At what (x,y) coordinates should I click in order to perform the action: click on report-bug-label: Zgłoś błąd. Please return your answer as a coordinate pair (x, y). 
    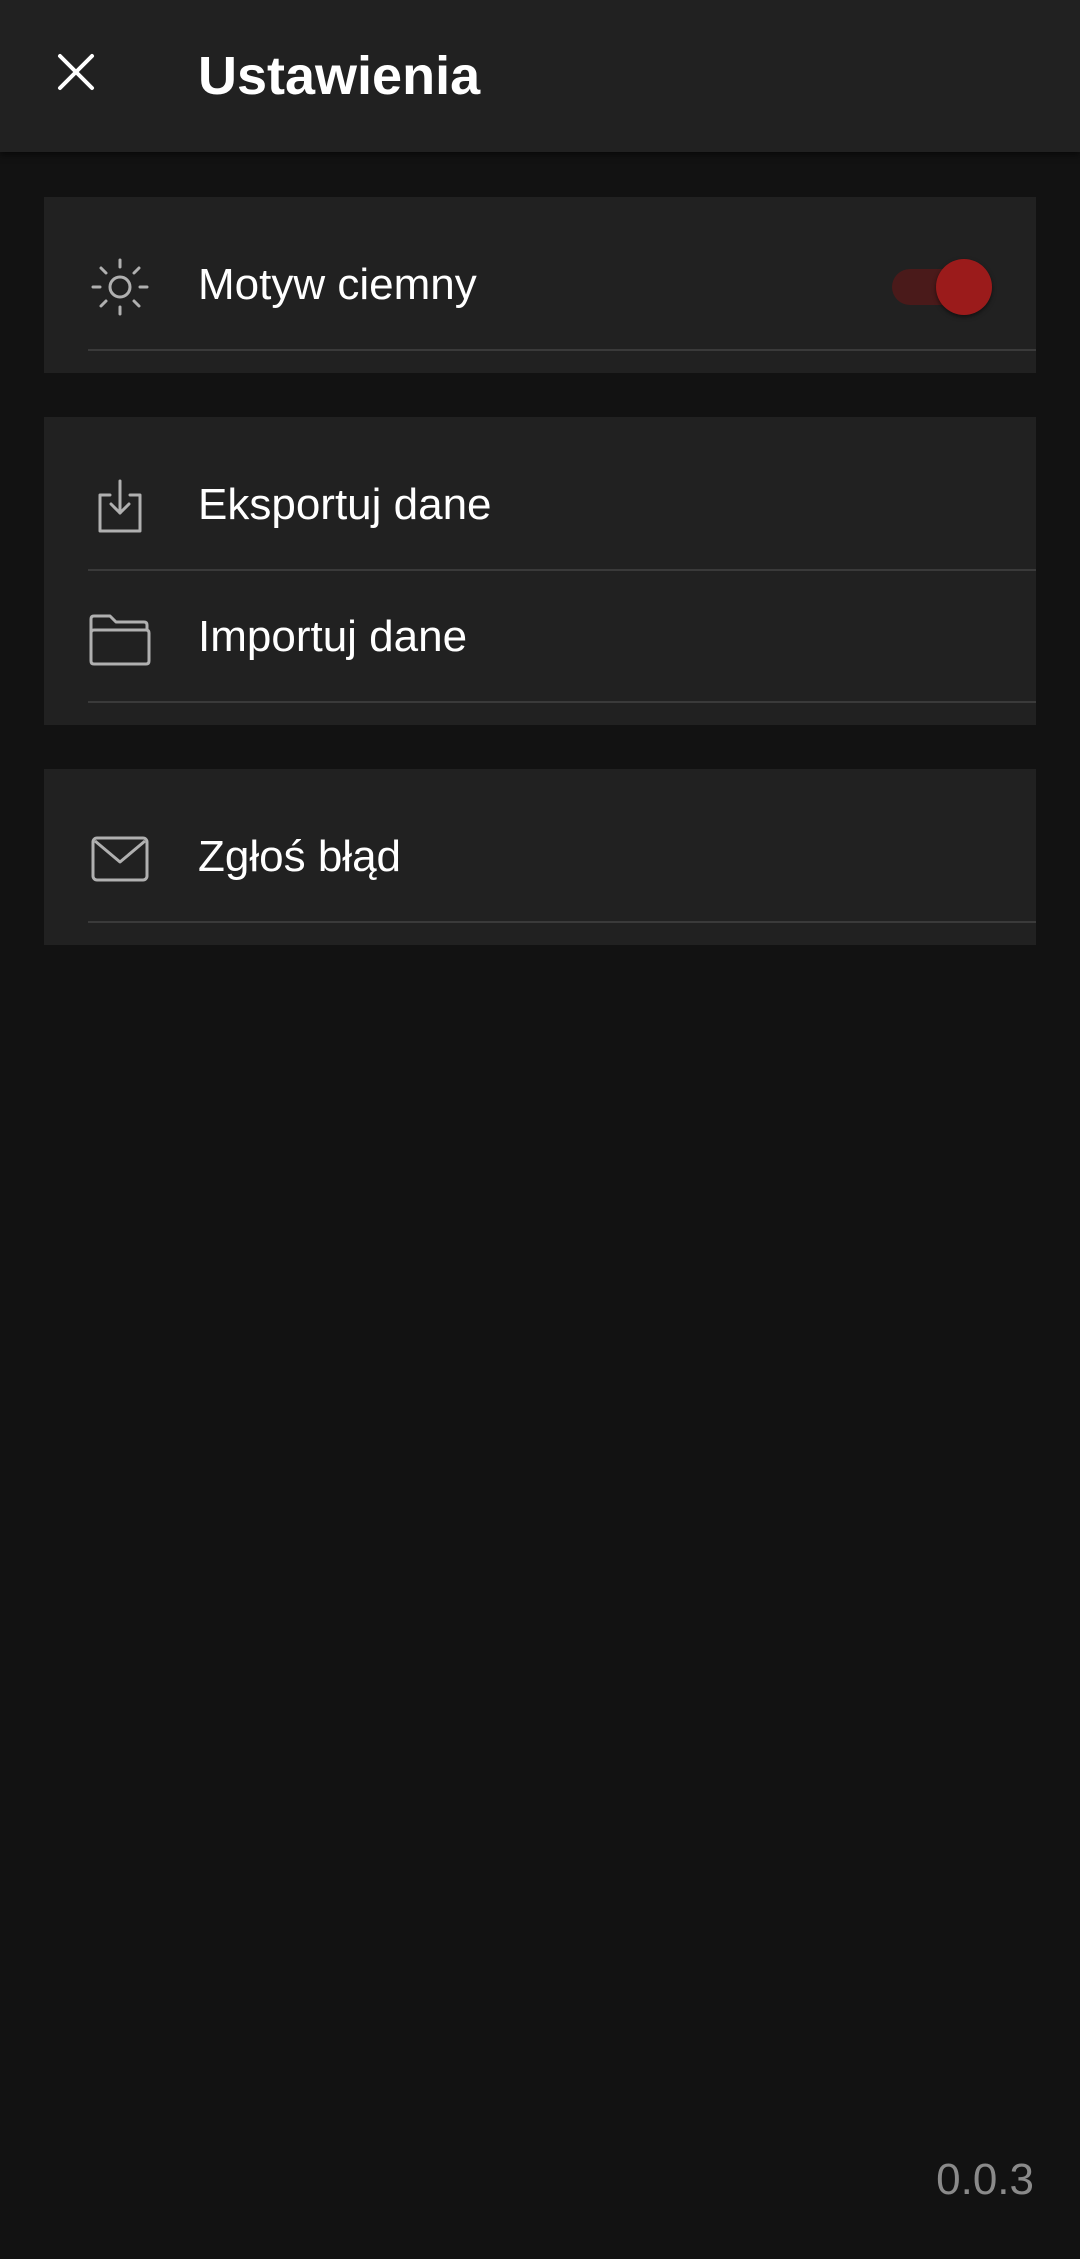
    Looking at the image, I should click on (300, 856).